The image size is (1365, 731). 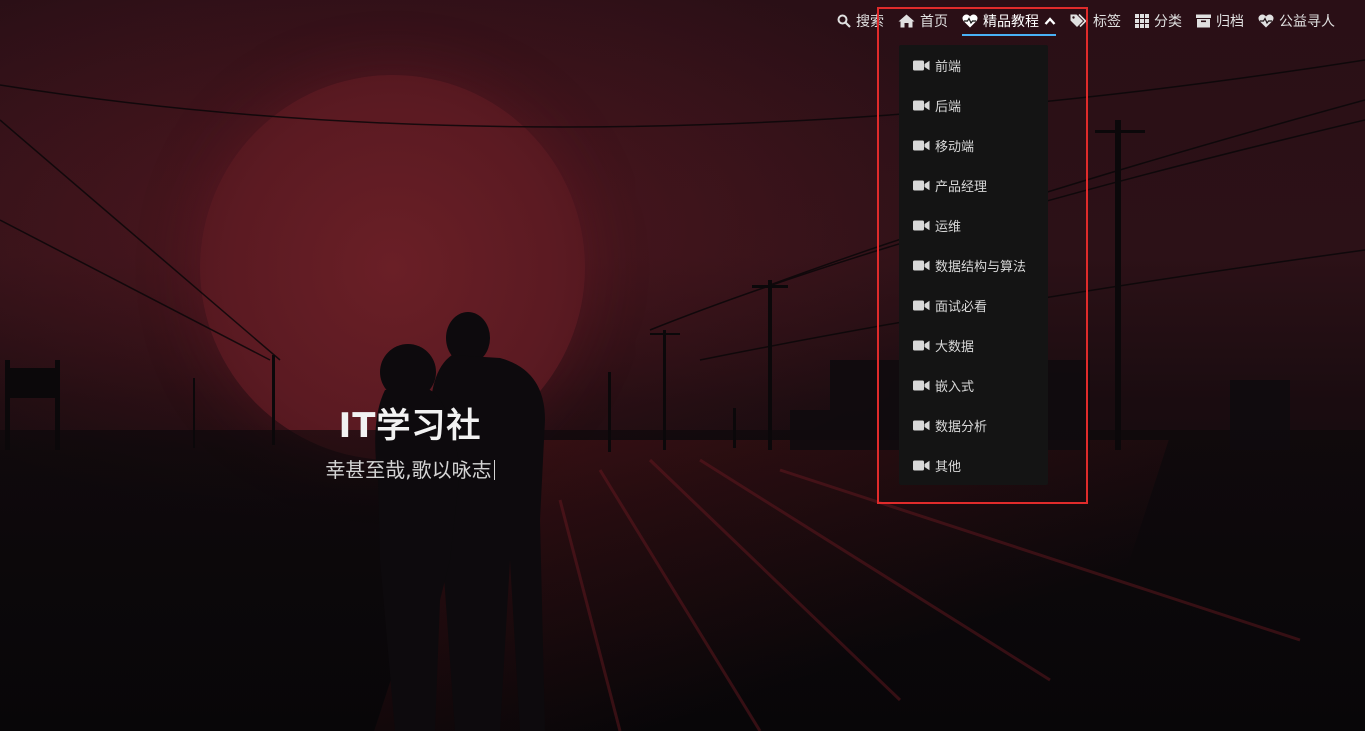 I want to click on dropdown-item: 后端, so click(x=973, y=105).